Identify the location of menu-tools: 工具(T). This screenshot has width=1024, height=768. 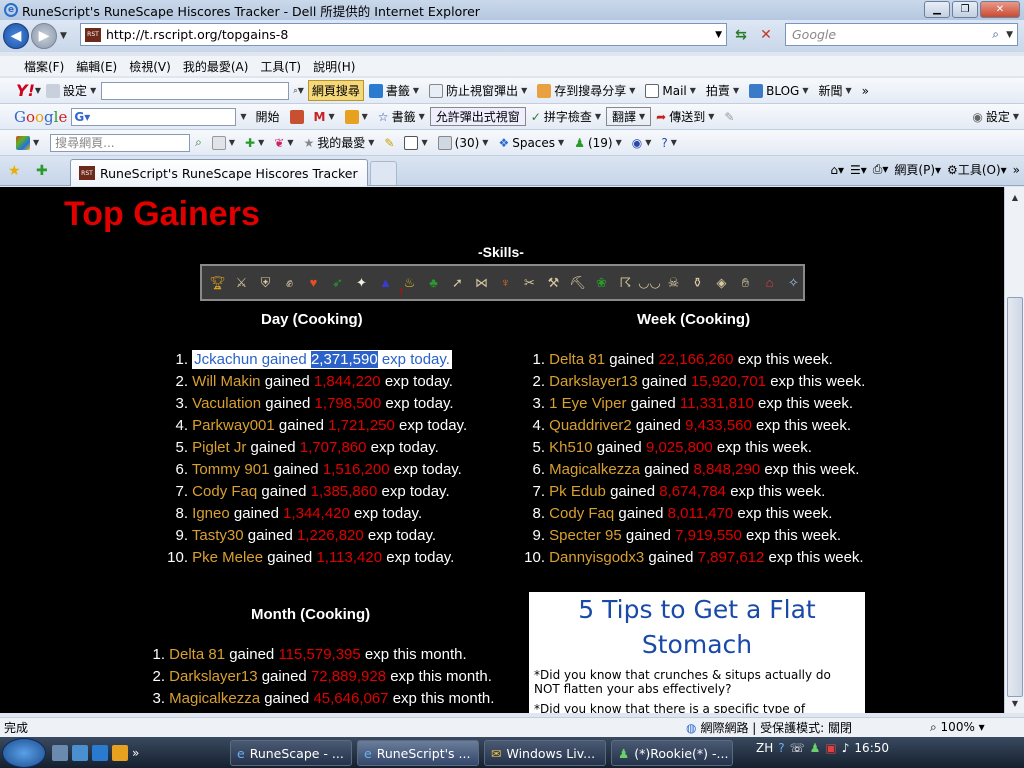
(280, 66).